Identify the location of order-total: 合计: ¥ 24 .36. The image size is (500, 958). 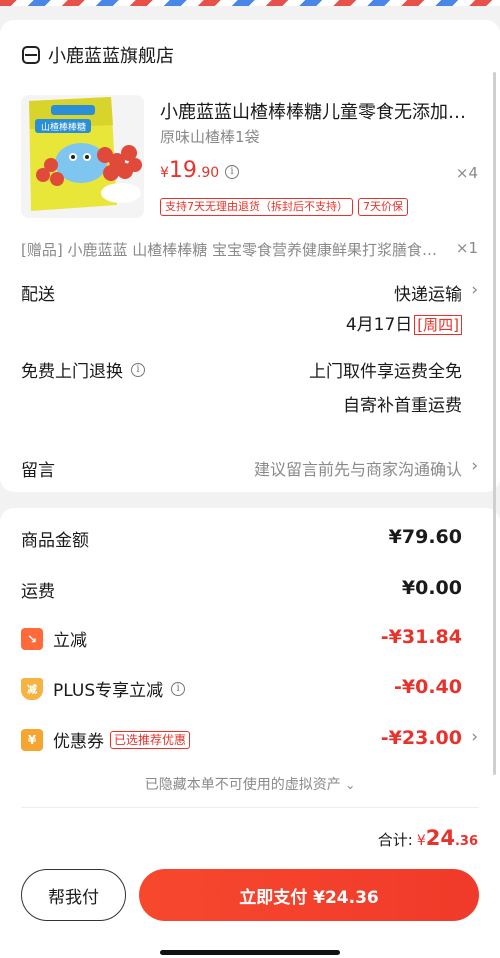
(428, 838).